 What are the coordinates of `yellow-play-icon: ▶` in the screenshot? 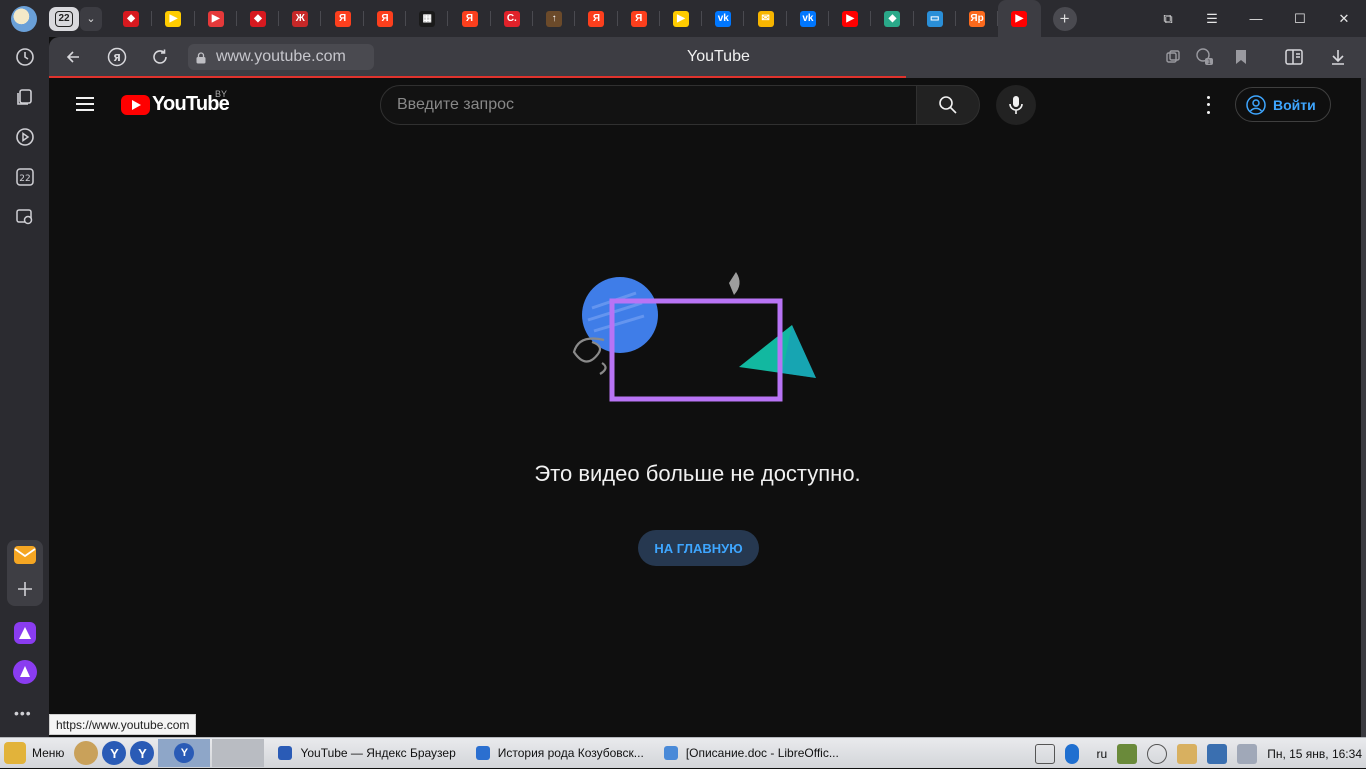 It's located at (173, 18).